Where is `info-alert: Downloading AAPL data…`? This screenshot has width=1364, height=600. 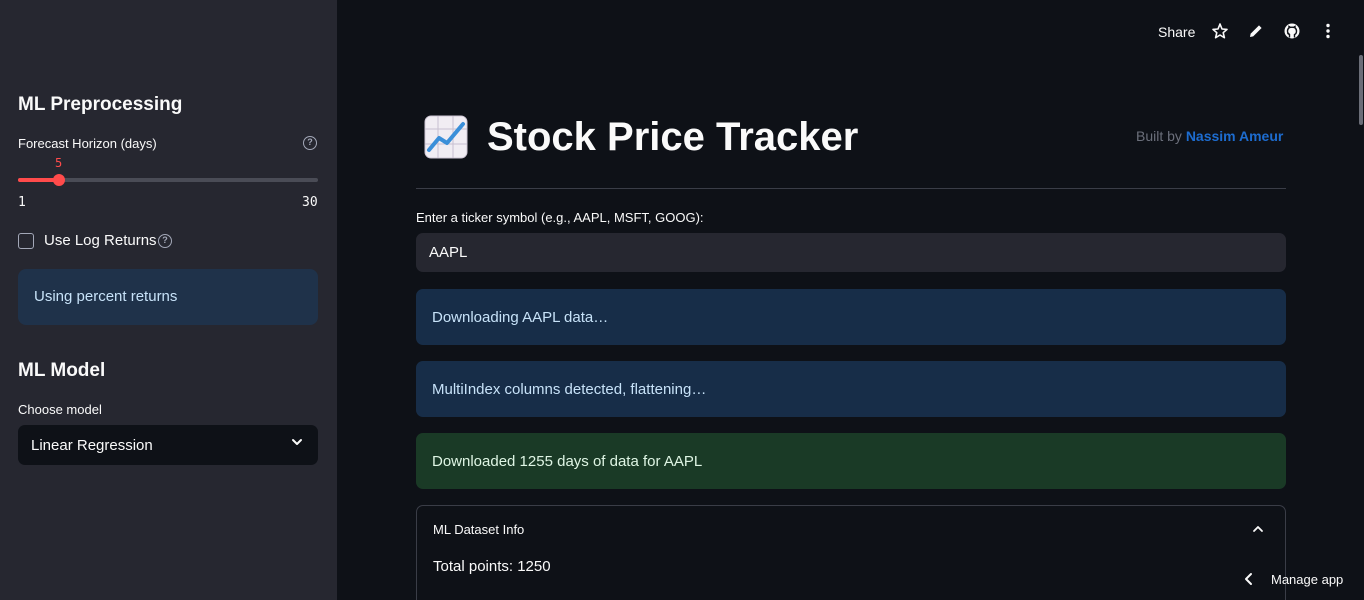
info-alert: Downloading AAPL data… is located at coordinates (851, 317).